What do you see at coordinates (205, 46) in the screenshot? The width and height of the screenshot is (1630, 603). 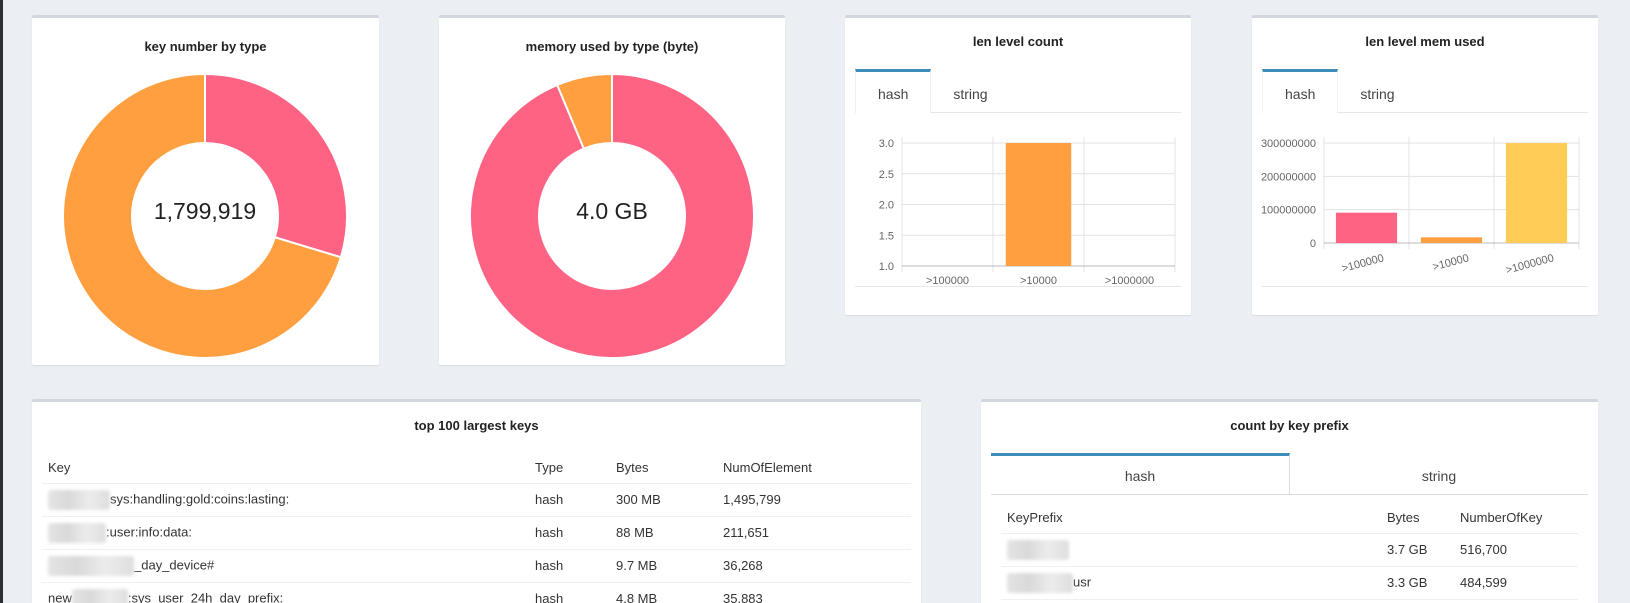 I see `key-number-title: key number by type` at bounding box center [205, 46].